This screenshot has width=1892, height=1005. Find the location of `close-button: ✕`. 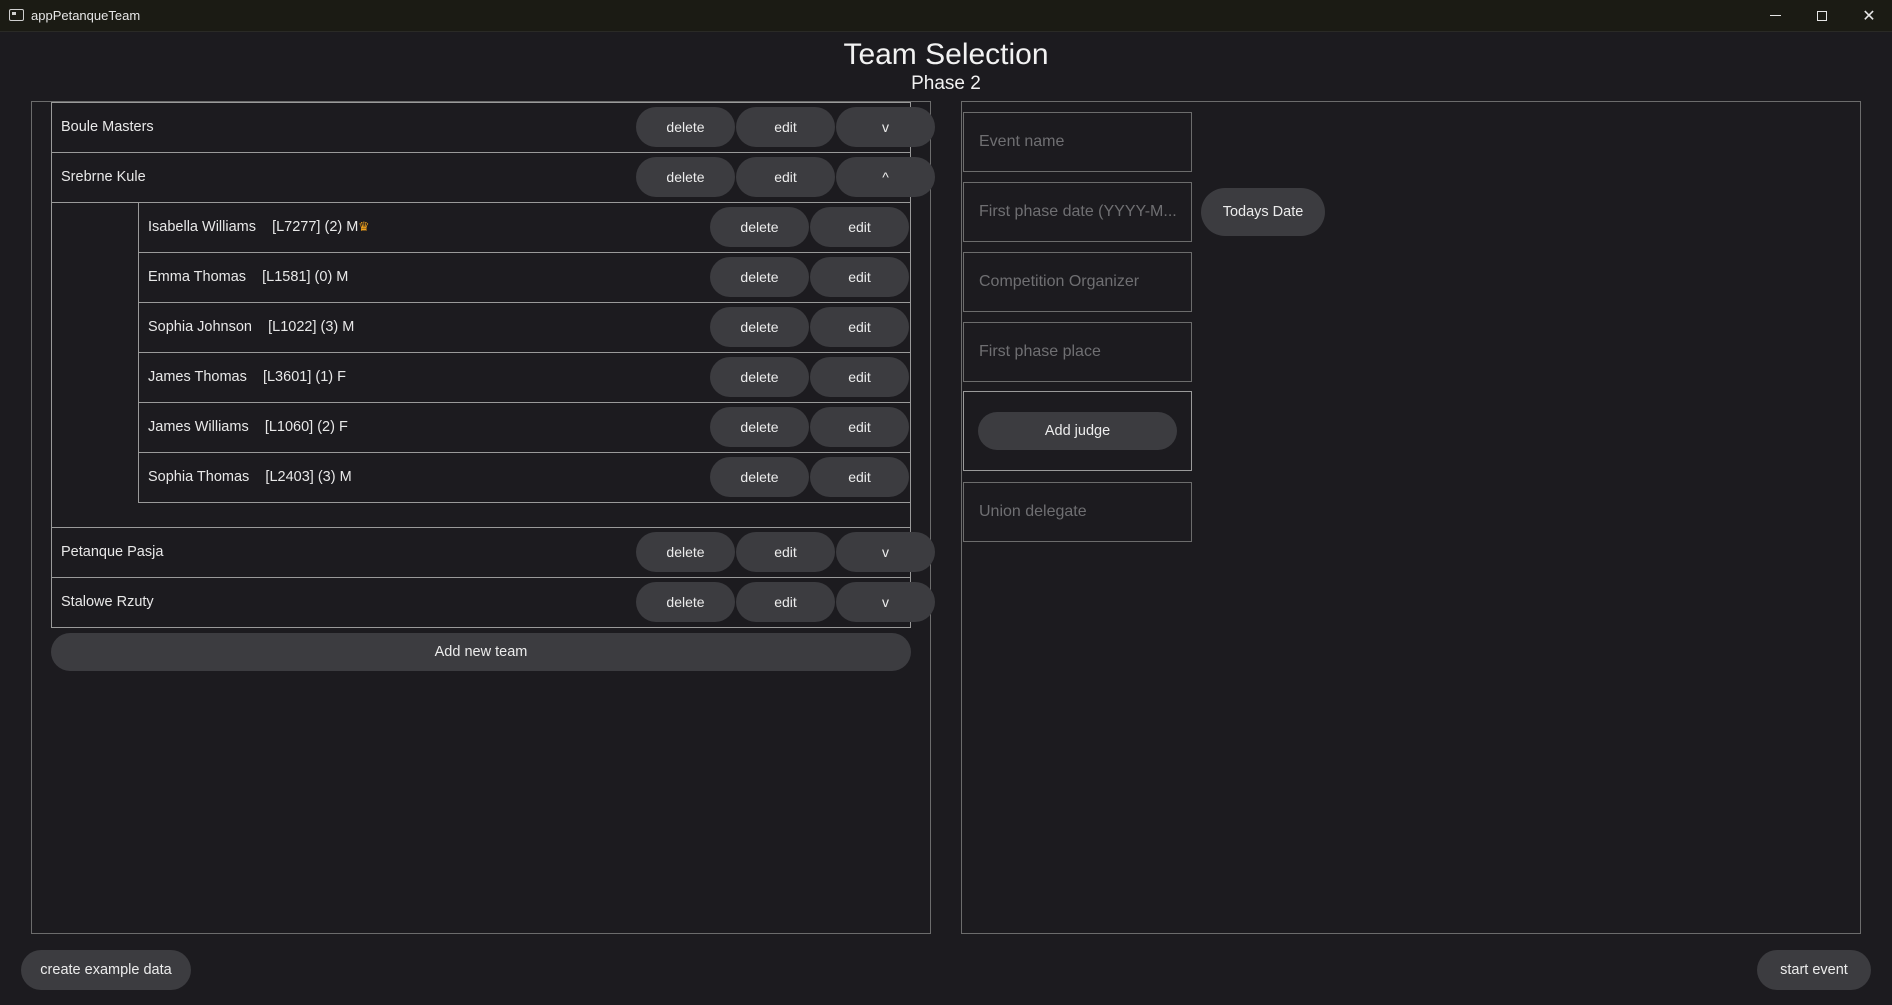

close-button: ✕ is located at coordinates (1869, 15).